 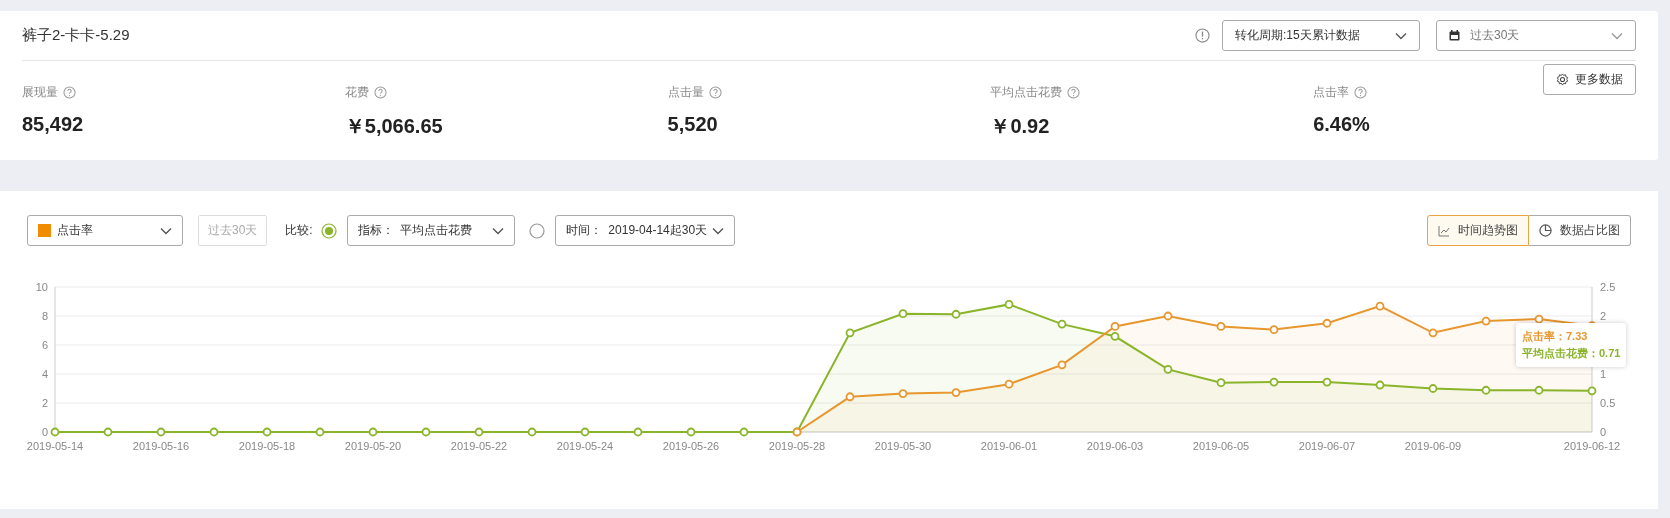 What do you see at coordinates (76, 35) in the screenshot?
I see `campaign-title: 裤子2-卡卡-5.29` at bounding box center [76, 35].